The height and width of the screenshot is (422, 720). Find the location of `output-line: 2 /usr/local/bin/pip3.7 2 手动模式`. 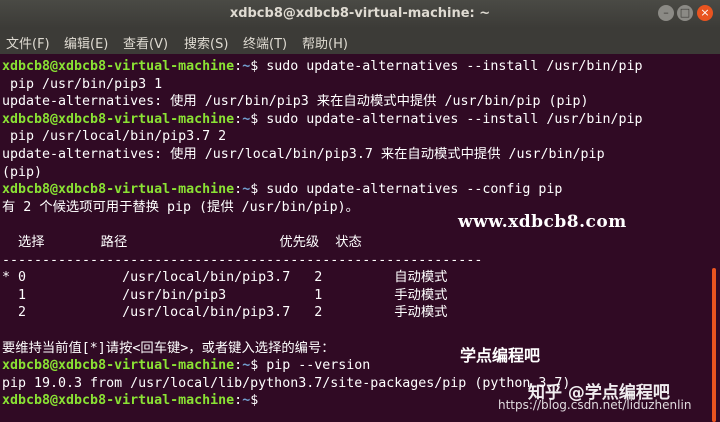

output-line: 2 /usr/local/bin/pip3.7 2 手动模式 is located at coordinates (225, 313).